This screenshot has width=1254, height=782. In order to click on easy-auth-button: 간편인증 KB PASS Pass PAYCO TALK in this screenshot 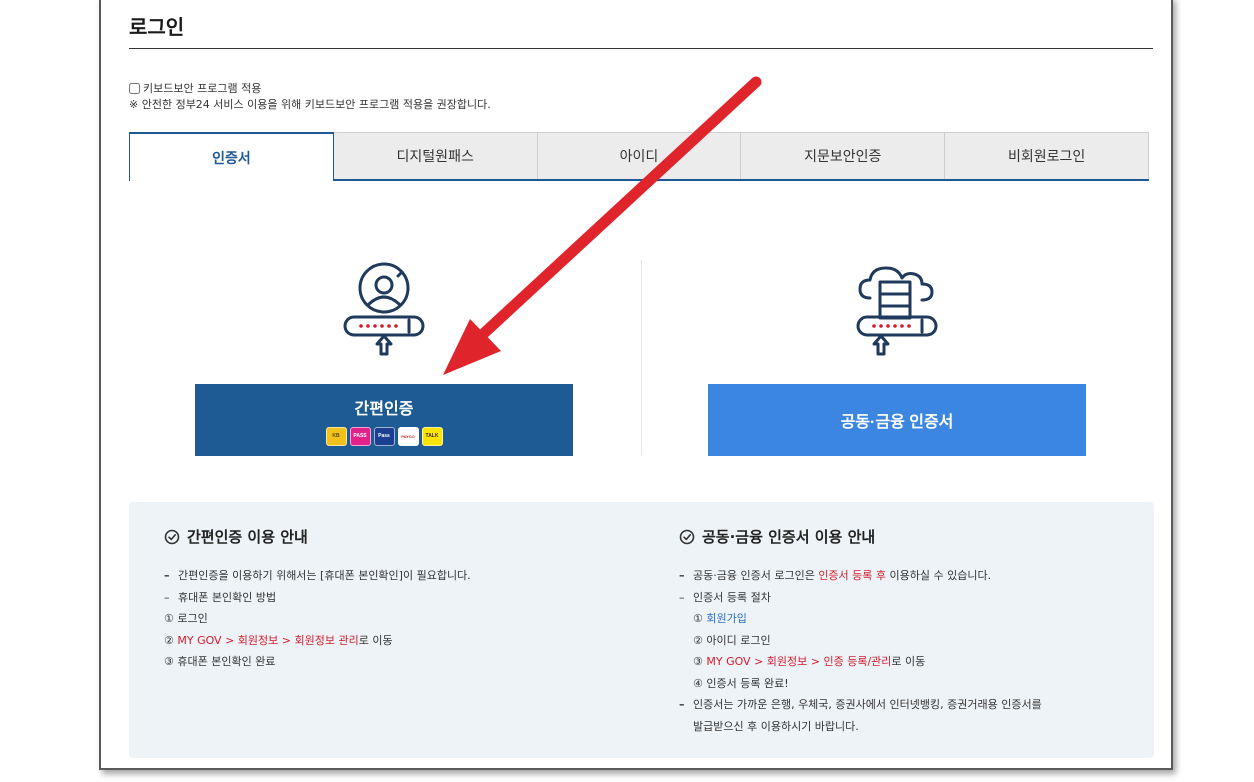, I will do `click(384, 420)`.